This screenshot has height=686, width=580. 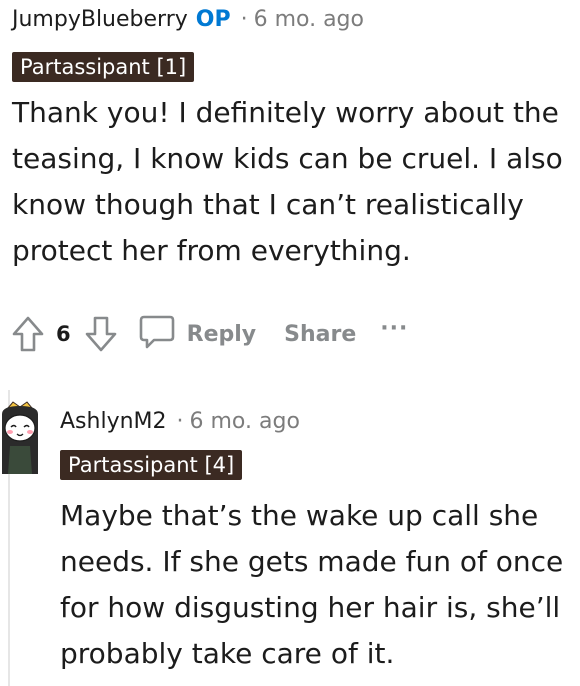 I want to click on username: JumpyBlueberry, so click(x=100, y=20).